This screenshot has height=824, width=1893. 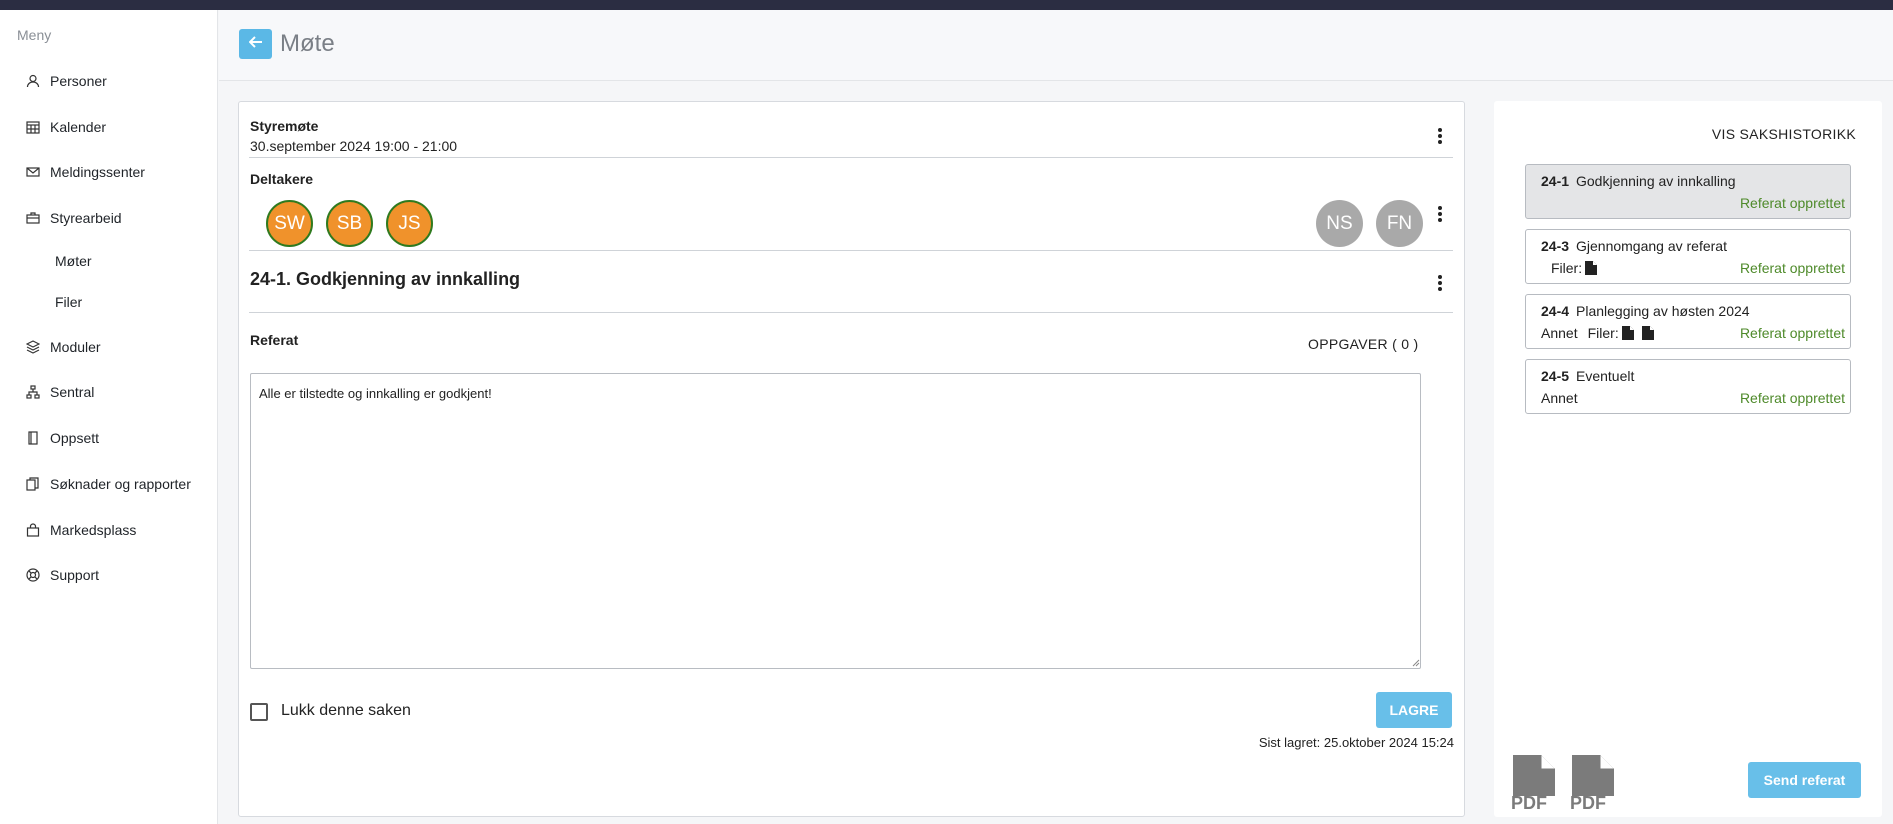 I want to click on documents-icon, so click(x=33, y=484).